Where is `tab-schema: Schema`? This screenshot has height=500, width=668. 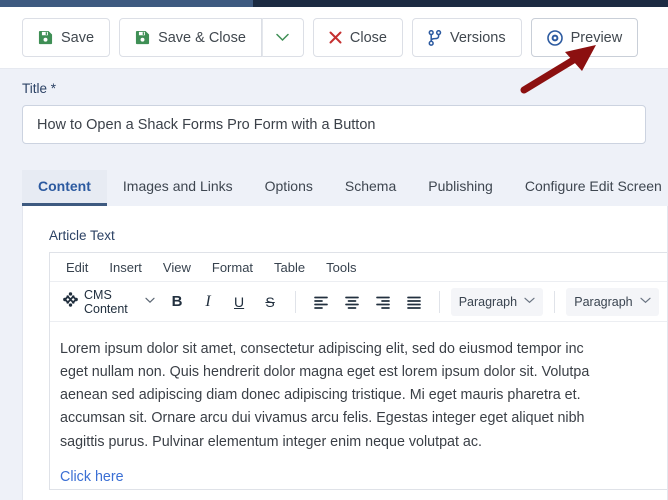
tab-schema: Schema is located at coordinates (370, 188).